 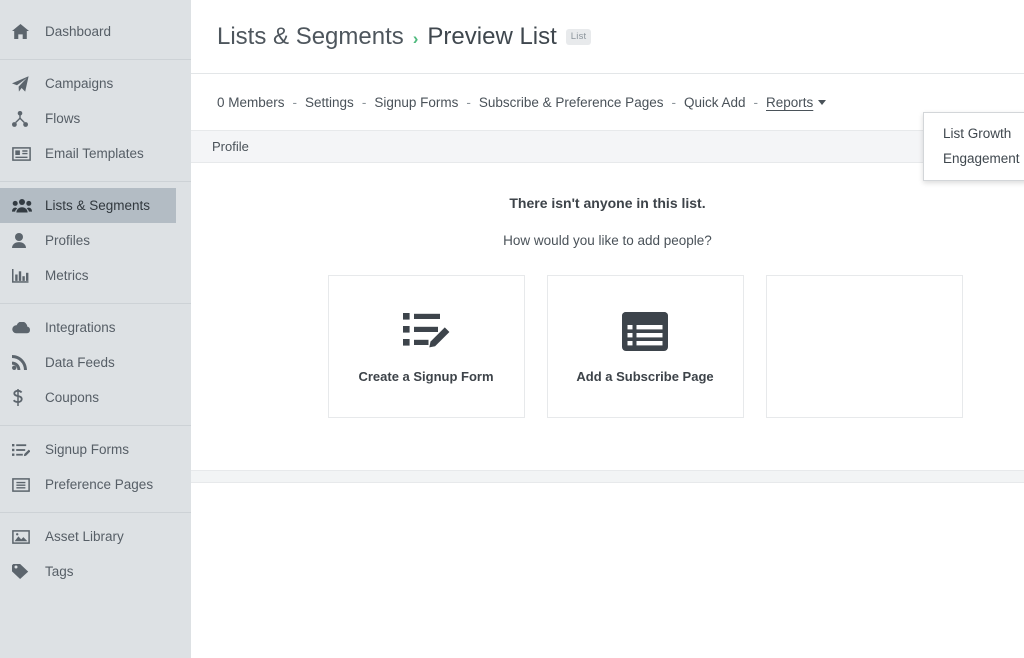 What do you see at coordinates (23, 84) in the screenshot?
I see `paper-plane-icon` at bounding box center [23, 84].